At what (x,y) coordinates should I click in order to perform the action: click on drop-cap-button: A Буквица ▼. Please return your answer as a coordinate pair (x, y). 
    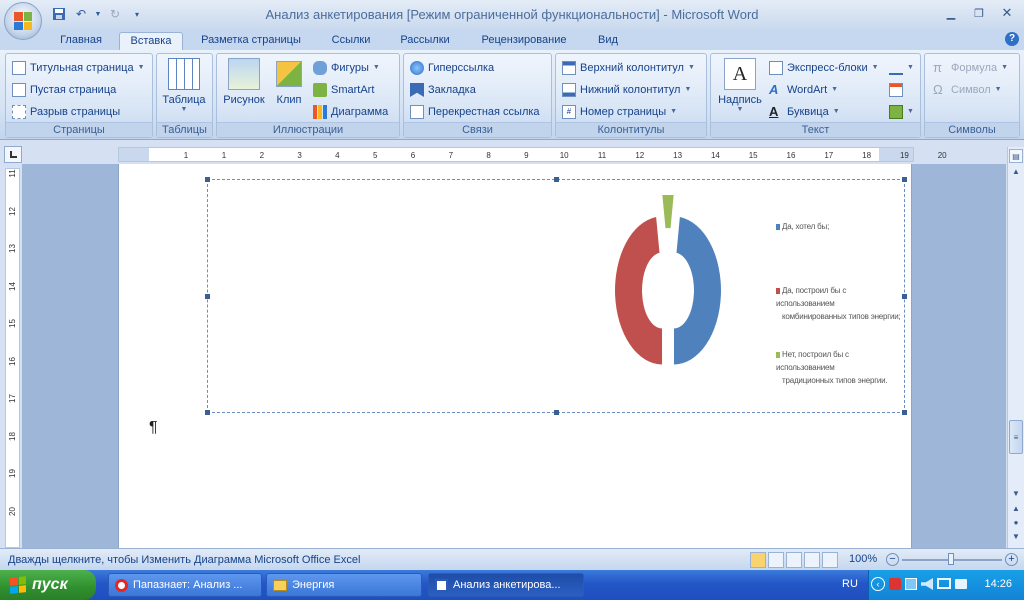
    Looking at the image, I should click on (804, 112).